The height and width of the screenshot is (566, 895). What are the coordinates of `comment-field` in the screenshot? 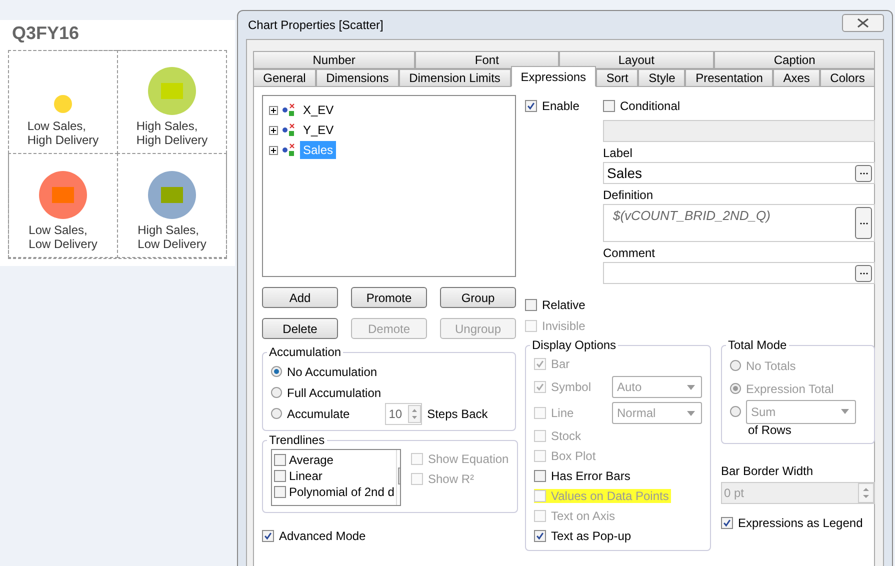 It's located at (739, 273).